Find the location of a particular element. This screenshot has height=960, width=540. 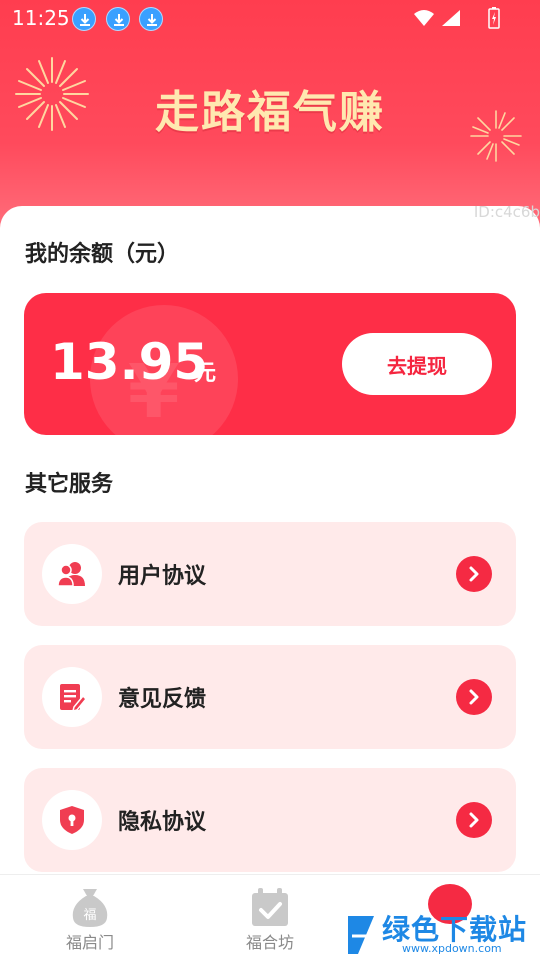

watermark-url: www.xpdown.com is located at coordinates (452, 948).